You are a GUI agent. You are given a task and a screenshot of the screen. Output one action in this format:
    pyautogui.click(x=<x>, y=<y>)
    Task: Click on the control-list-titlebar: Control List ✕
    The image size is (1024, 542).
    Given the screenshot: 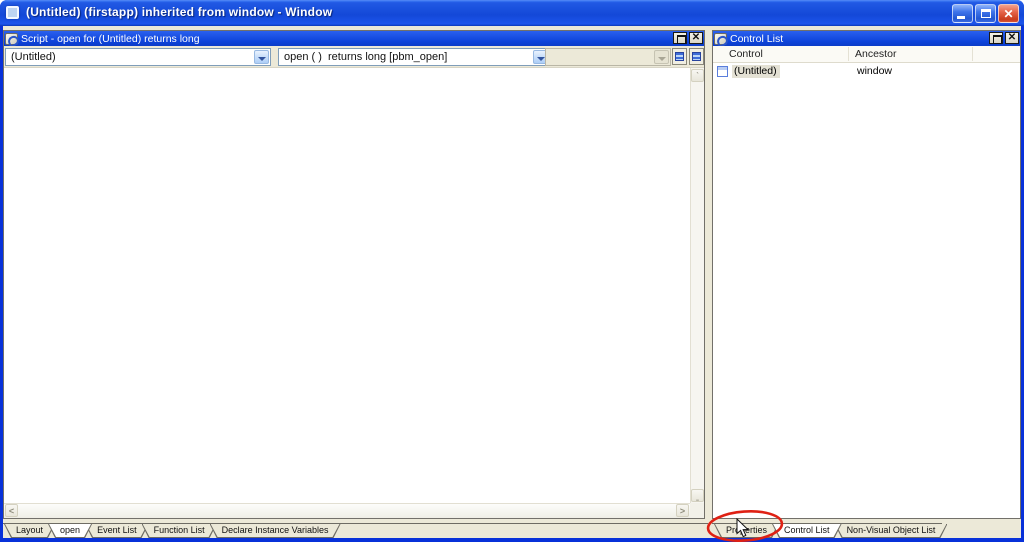 What is the action you would take?
    pyautogui.click(x=866, y=38)
    